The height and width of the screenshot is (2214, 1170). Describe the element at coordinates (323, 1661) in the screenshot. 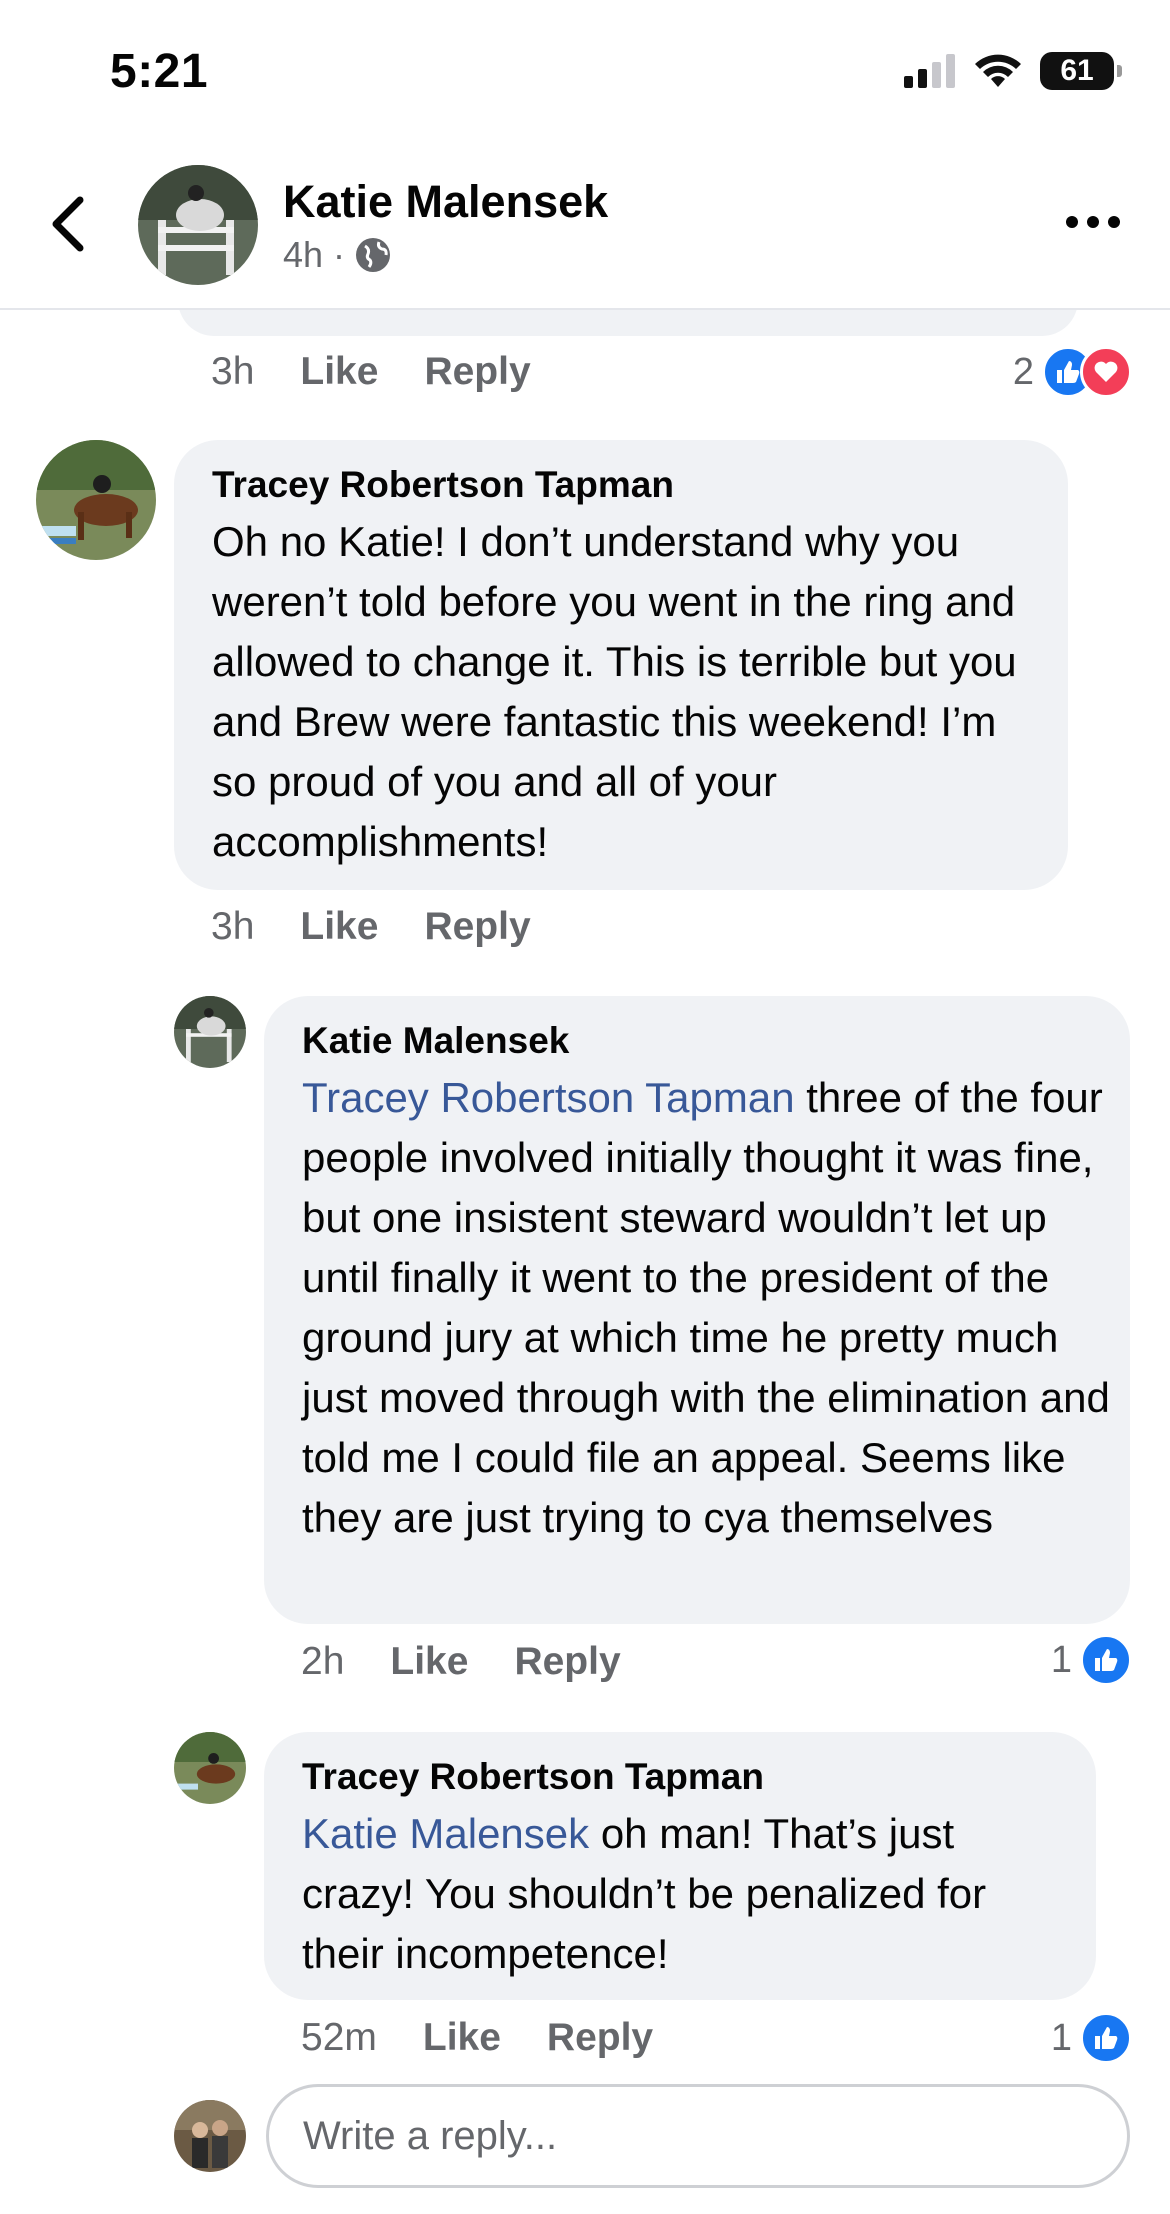

I see `comment-time: 2h` at that location.